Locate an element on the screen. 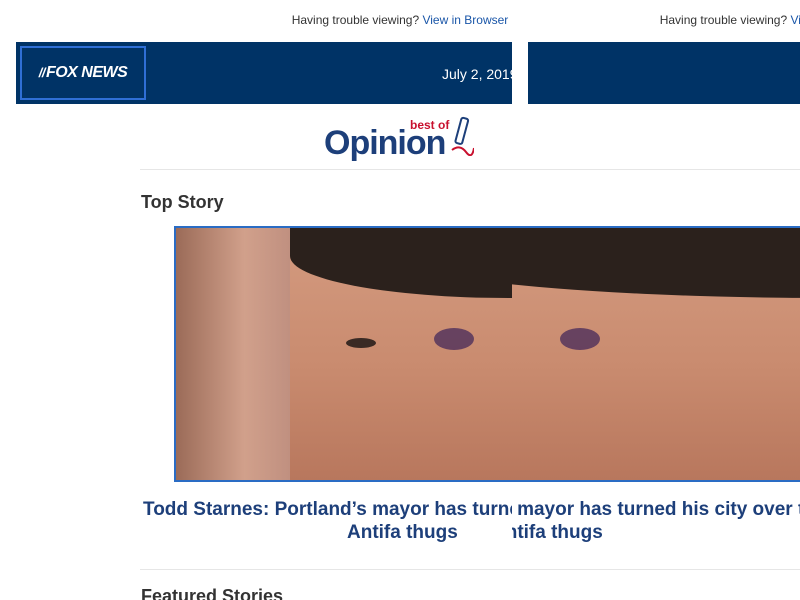 This screenshot has height=600, width=800. fox-news-logo: //FOX NEWS is located at coordinates (83, 73).